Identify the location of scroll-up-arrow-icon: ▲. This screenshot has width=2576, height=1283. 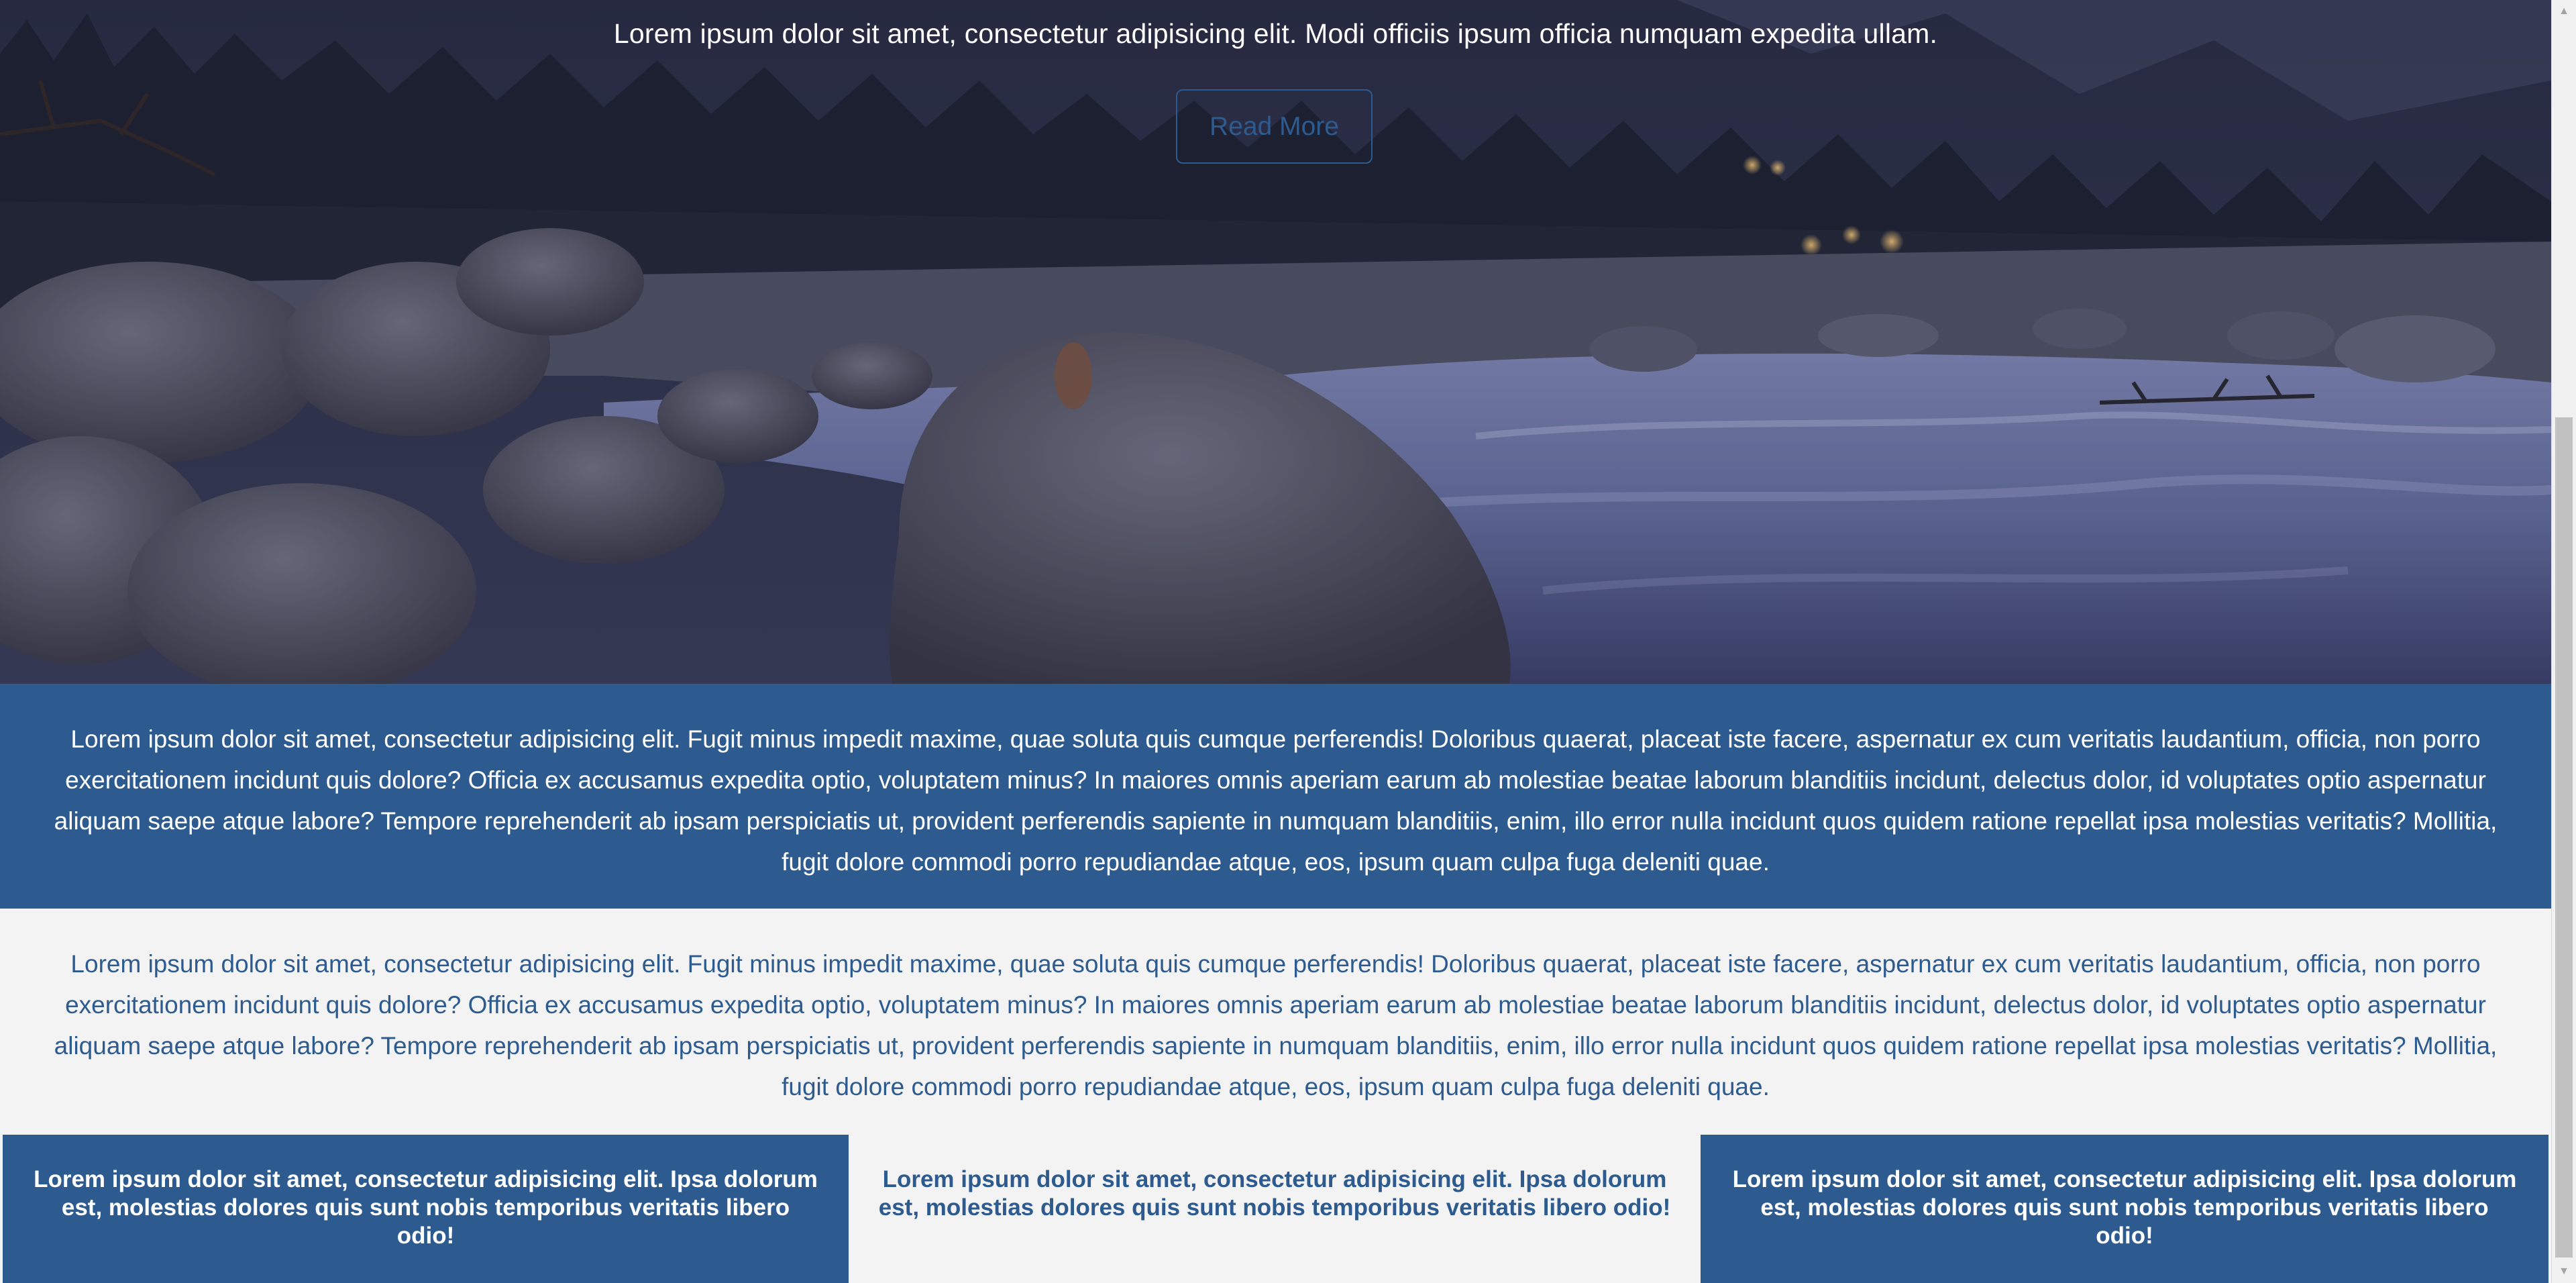
(2564, 11).